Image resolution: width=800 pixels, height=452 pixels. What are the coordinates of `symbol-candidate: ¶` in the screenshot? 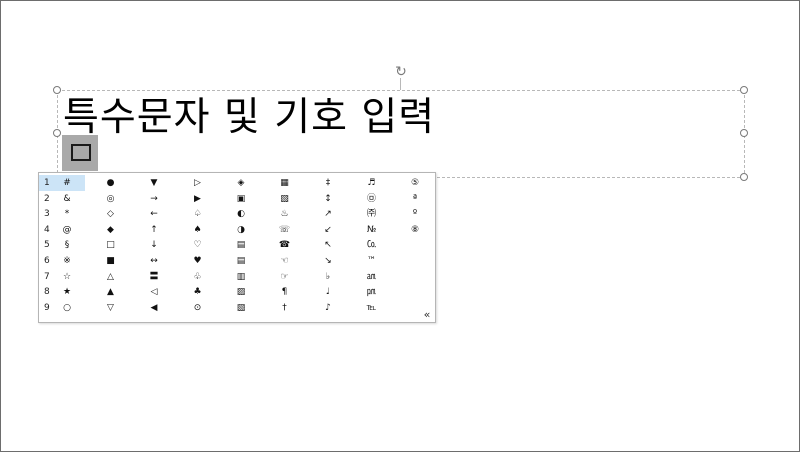 It's located at (285, 292).